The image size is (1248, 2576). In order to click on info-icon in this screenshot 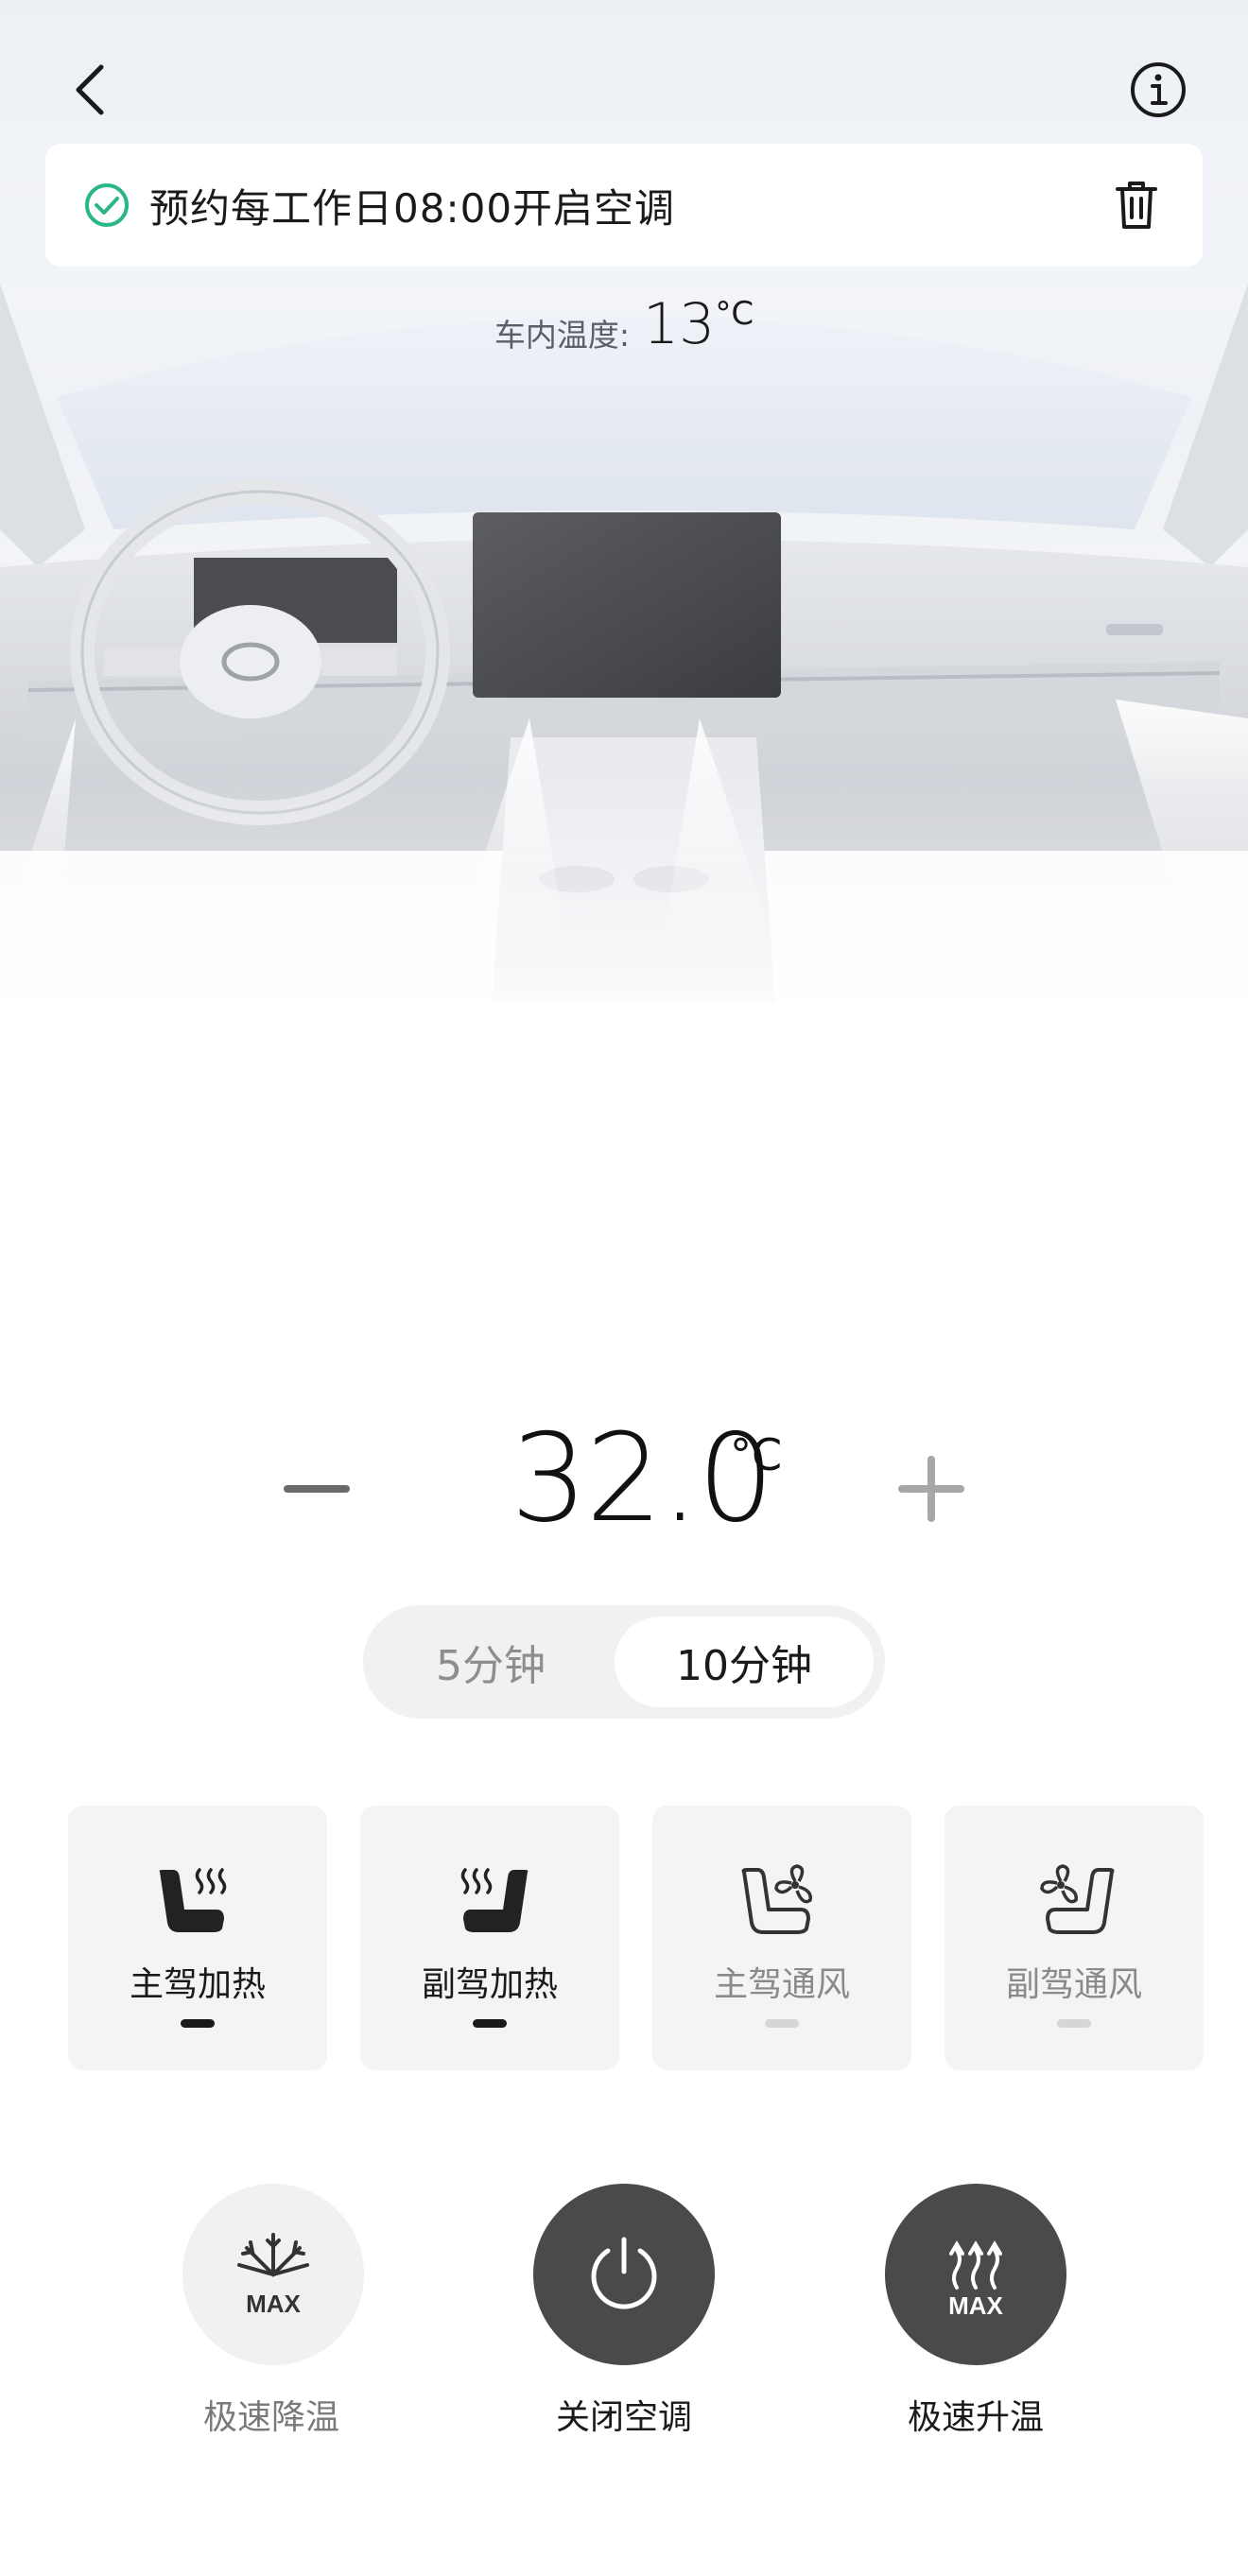, I will do `click(1158, 89)`.